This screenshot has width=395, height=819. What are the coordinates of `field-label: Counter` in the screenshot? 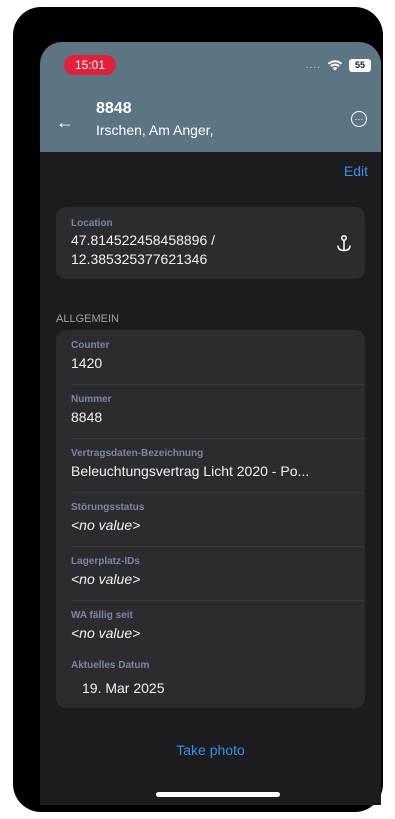 It's located at (90, 345).